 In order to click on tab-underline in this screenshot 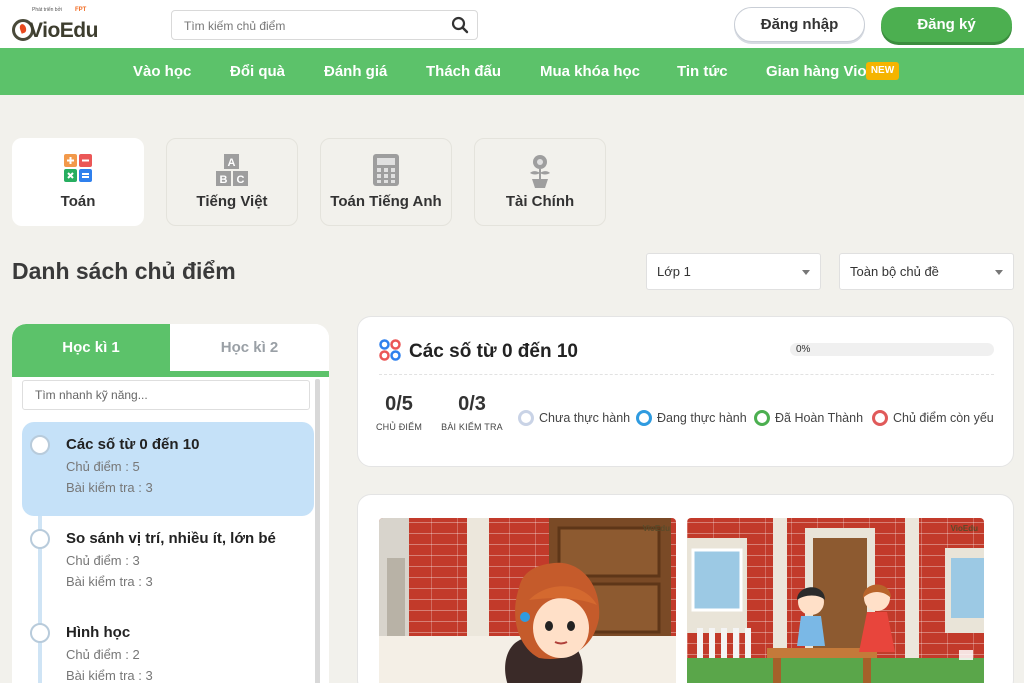, I will do `click(170, 374)`.